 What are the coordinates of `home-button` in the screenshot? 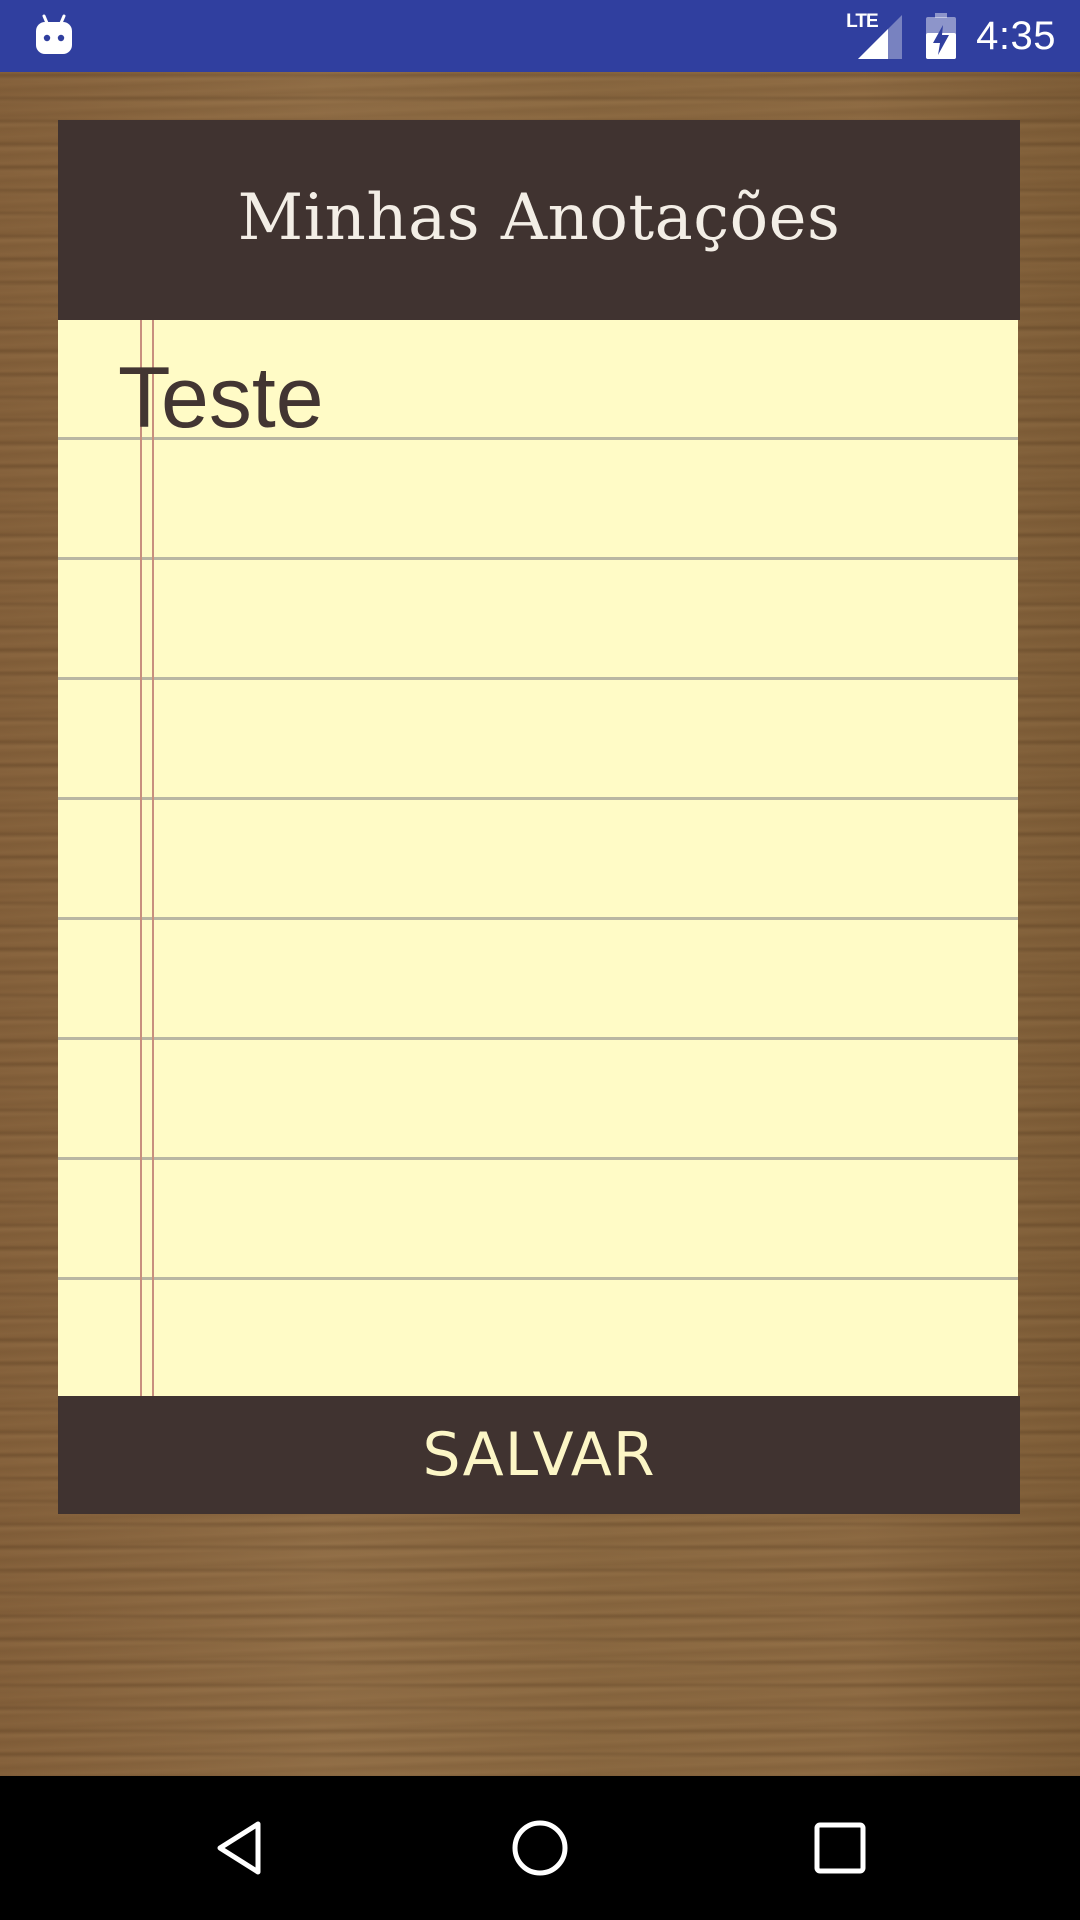 It's located at (540, 1848).